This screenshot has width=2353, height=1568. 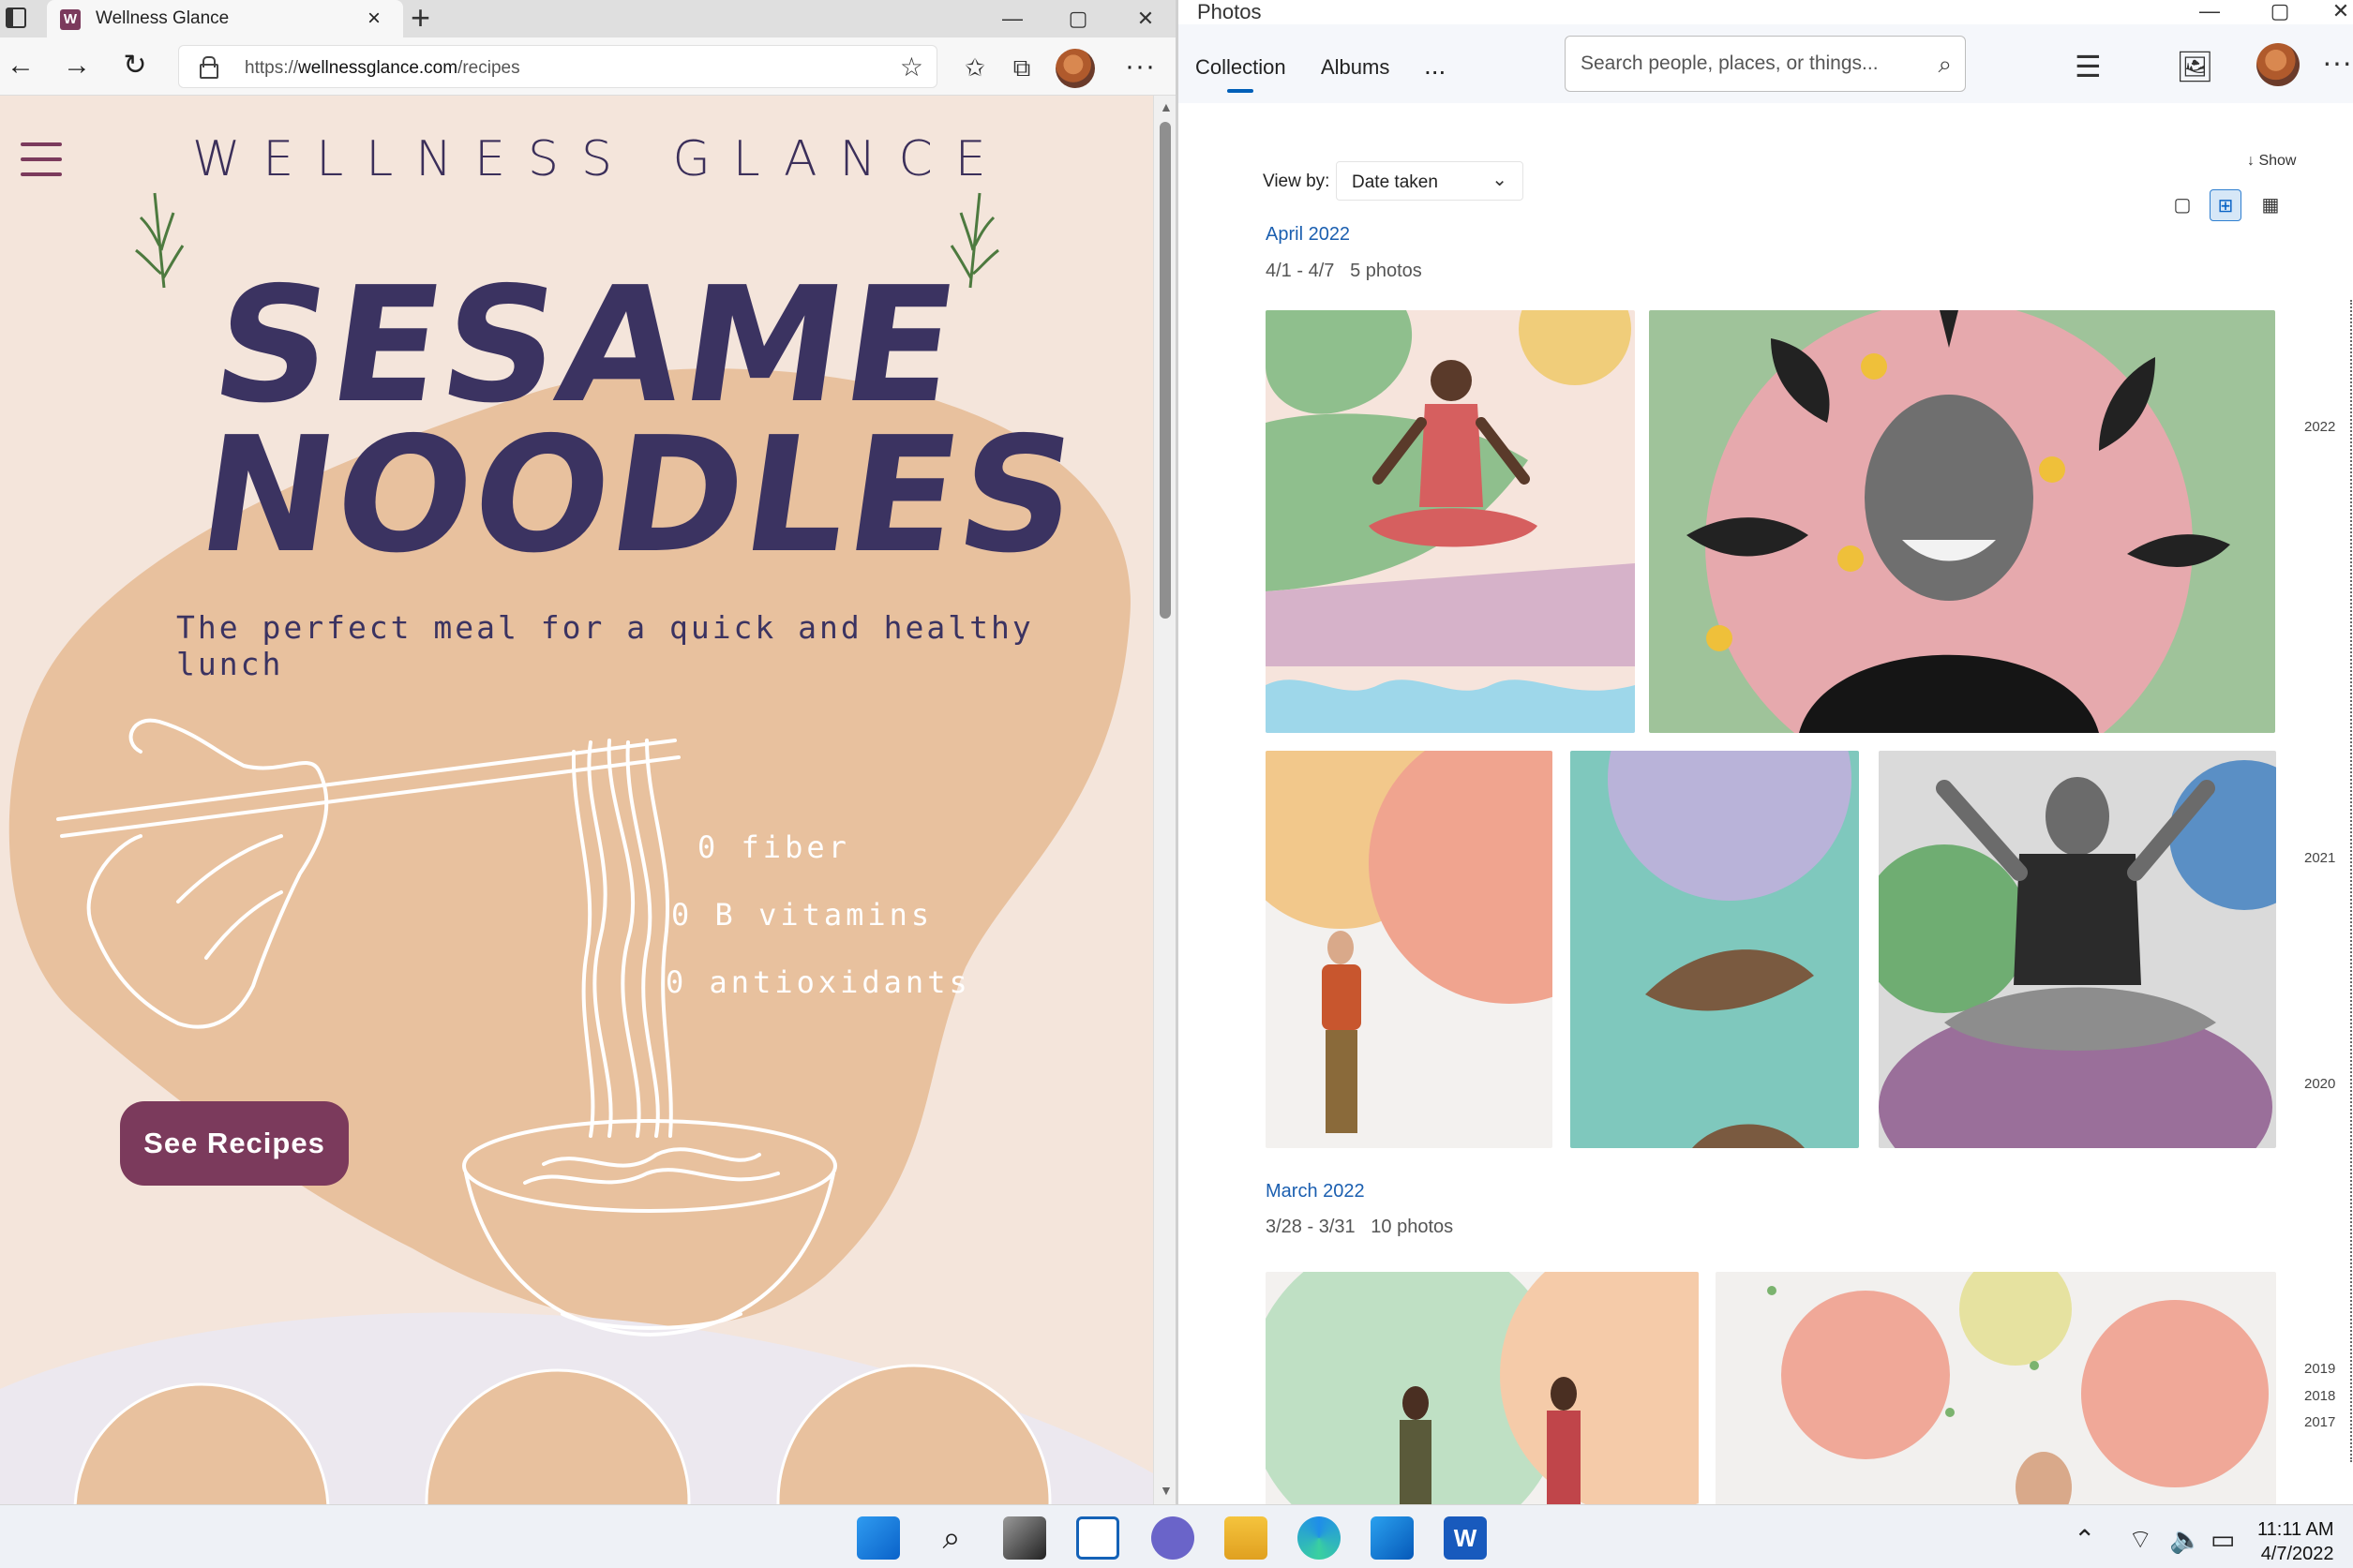 What do you see at coordinates (2319, 427) in the screenshot?
I see `timeline-year: 2022` at bounding box center [2319, 427].